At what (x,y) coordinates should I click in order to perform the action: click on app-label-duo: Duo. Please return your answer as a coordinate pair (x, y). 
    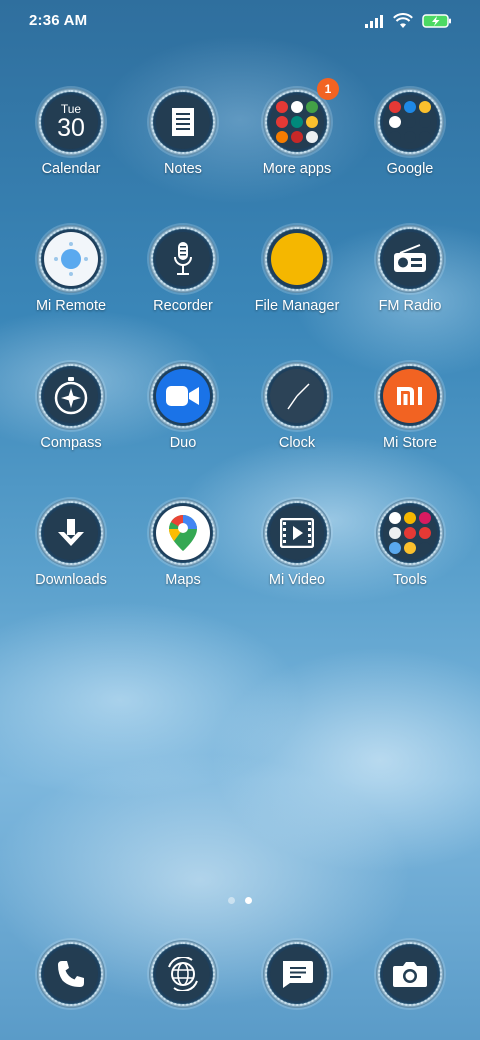
    Looking at the image, I should click on (183, 443).